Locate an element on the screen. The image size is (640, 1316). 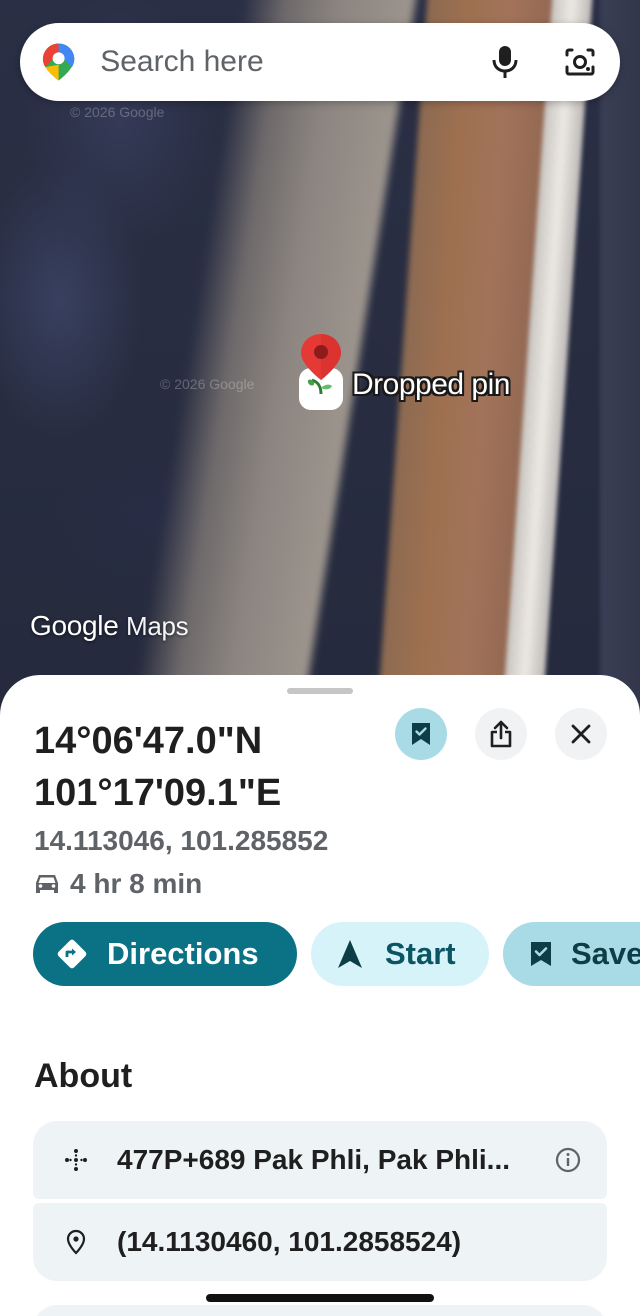
directions-button: Directions is located at coordinates (165, 954).